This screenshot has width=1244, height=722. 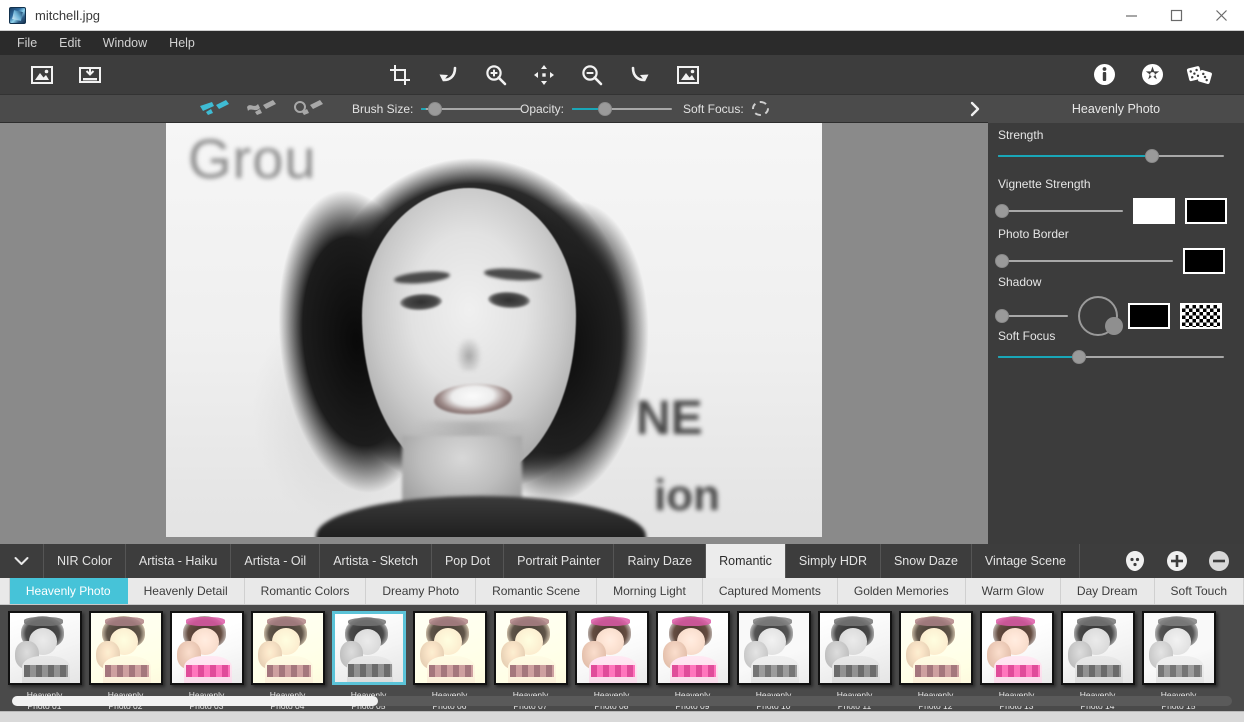 I want to click on filmstrip-scrollbar-thumb, so click(x=195, y=701).